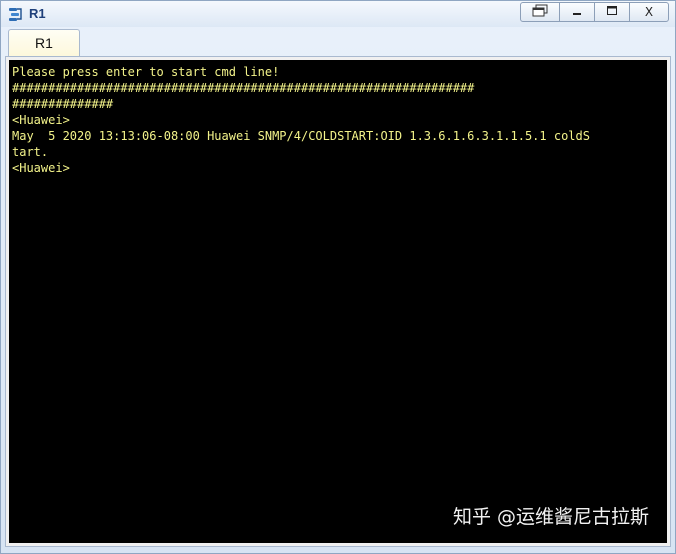 This screenshot has width=676, height=554. I want to click on maximize-button, so click(612, 12).